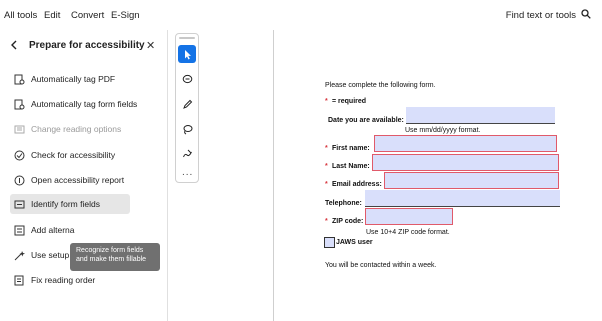 This screenshot has height=321, width=602. I want to click on tool-automatically-tag-pdf: Automatically tag PDF, so click(85, 79).